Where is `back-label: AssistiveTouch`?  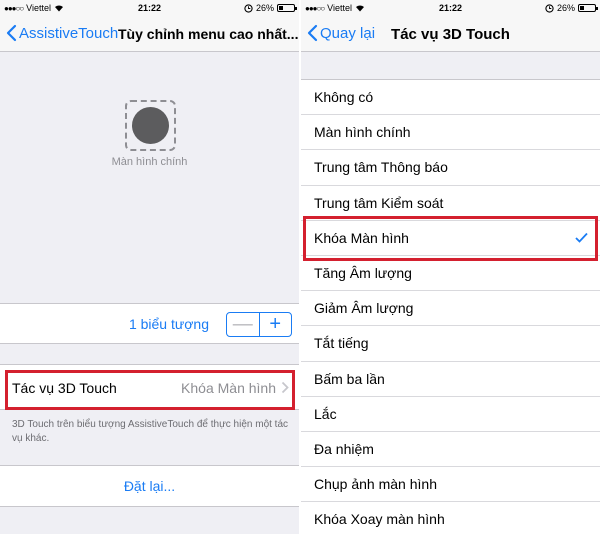 back-label: AssistiveTouch is located at coordinates (69, 33).